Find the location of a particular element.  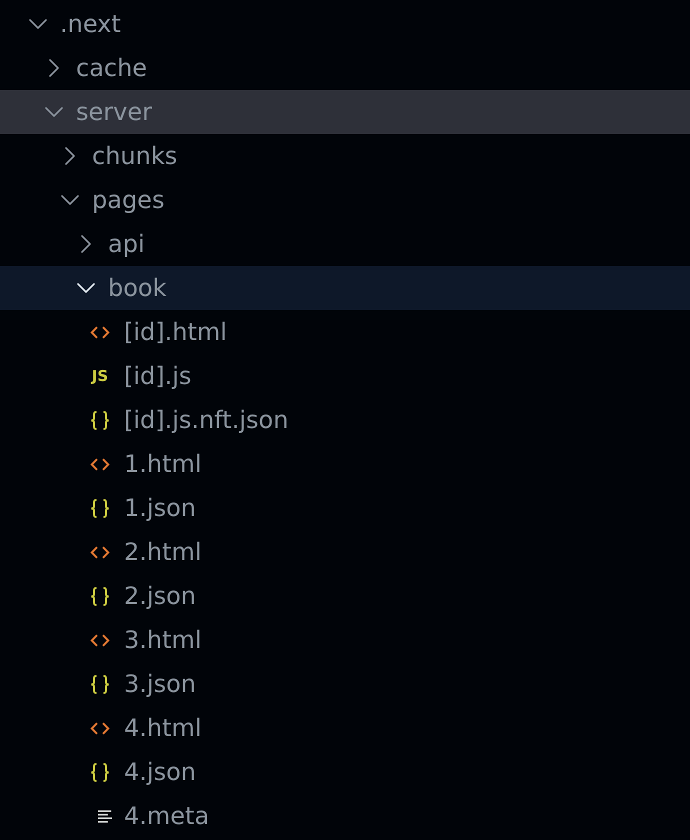

folder-item: .next is located at coordinates (345, 24).